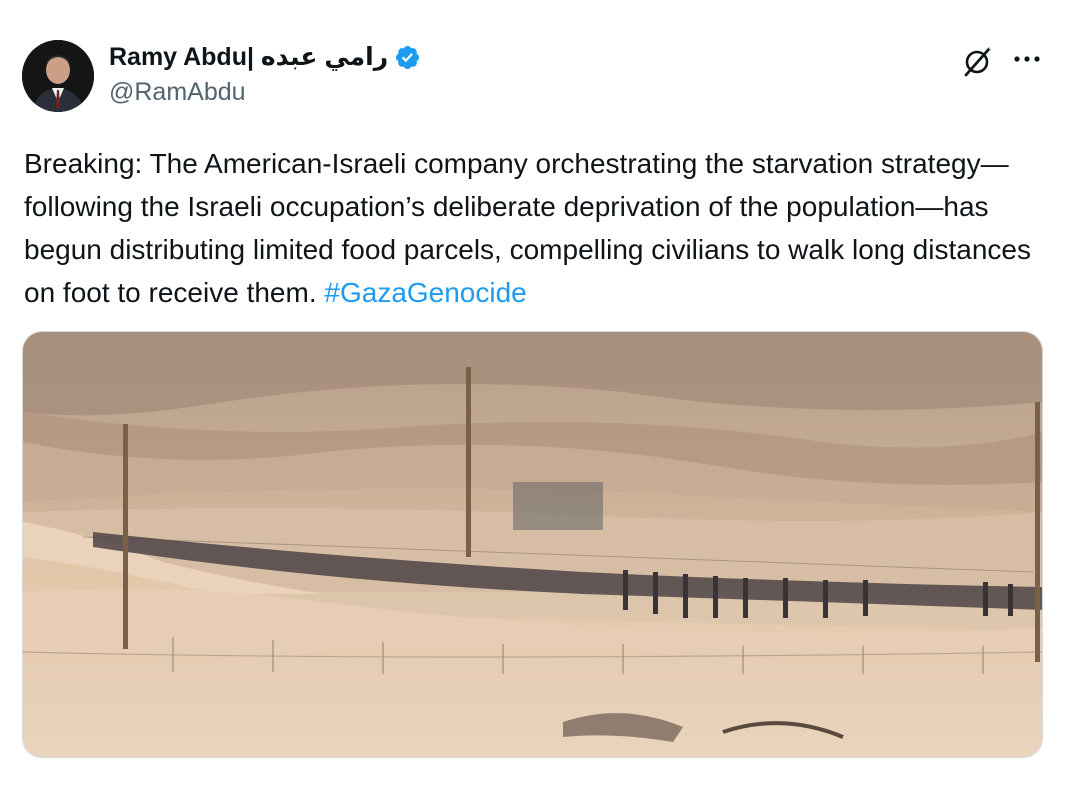  What do you see at coordinates (425, 292) in the screenshot?
I see `hashtag-link: #GazaGenocide` at bounding box center [425, 292].